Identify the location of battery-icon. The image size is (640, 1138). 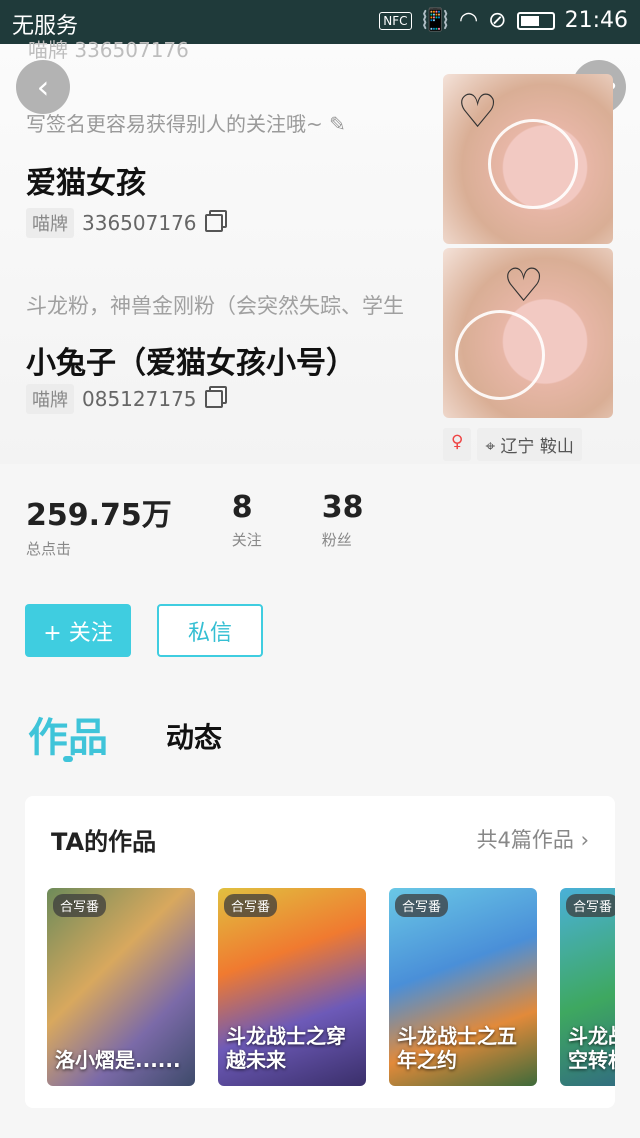
(535, 20).